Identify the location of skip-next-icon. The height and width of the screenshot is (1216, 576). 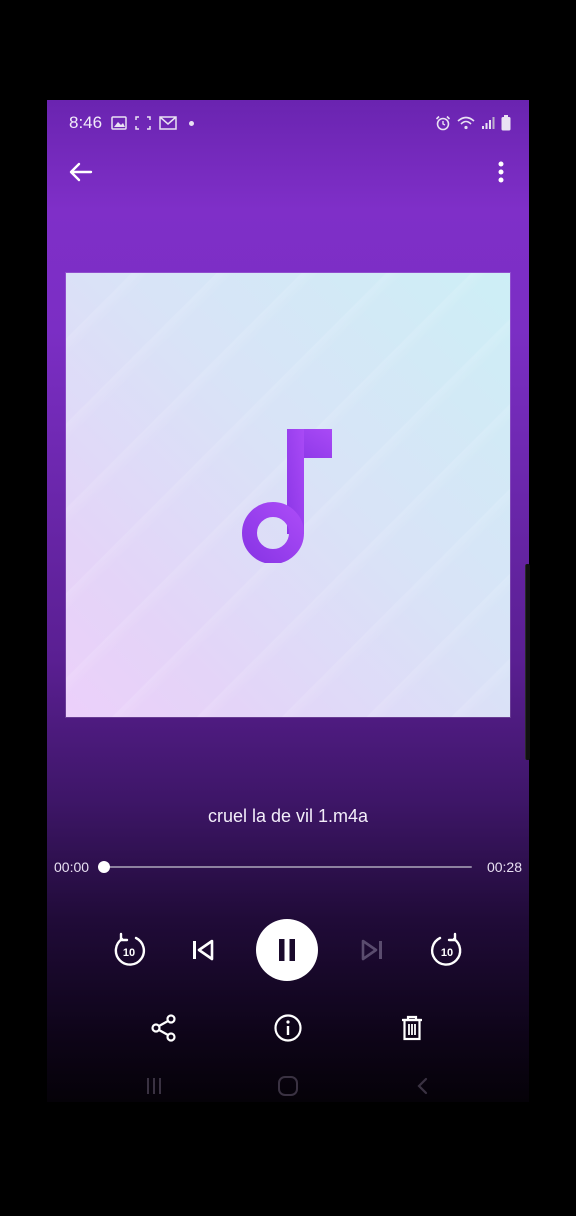
(371, 950).